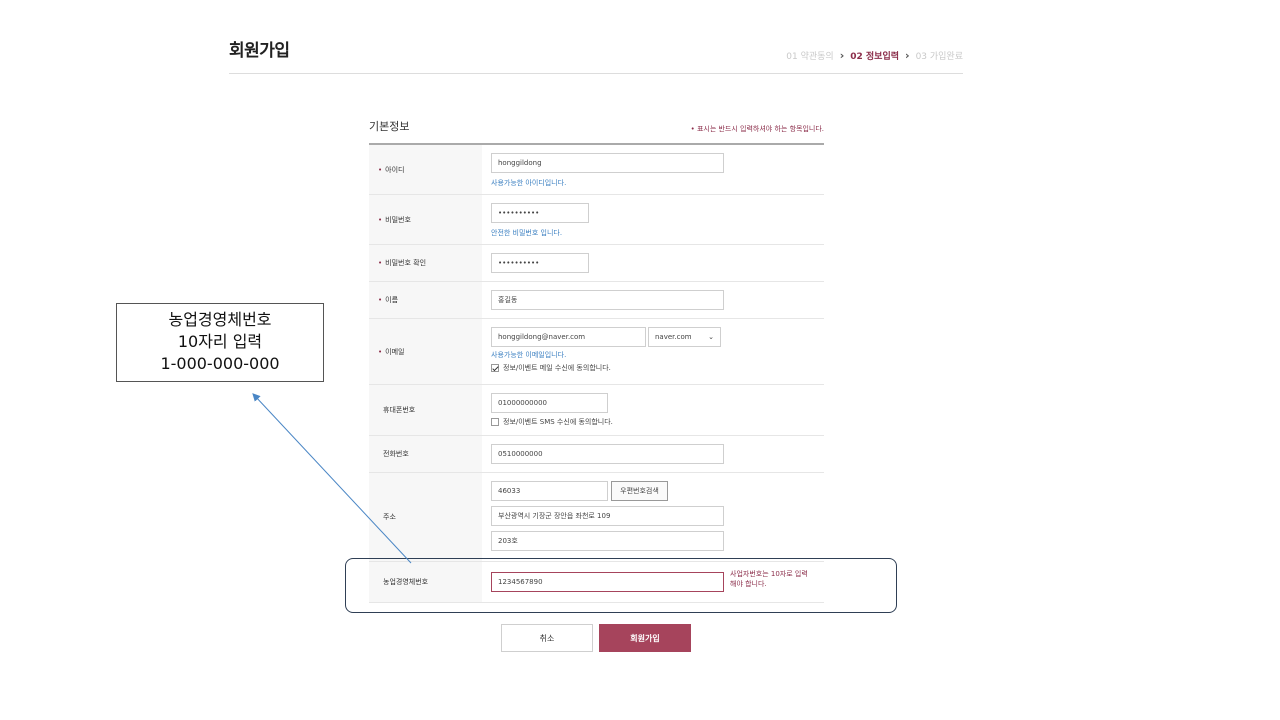  I want to click on password-input: ••••••••••, so click(540, 213).